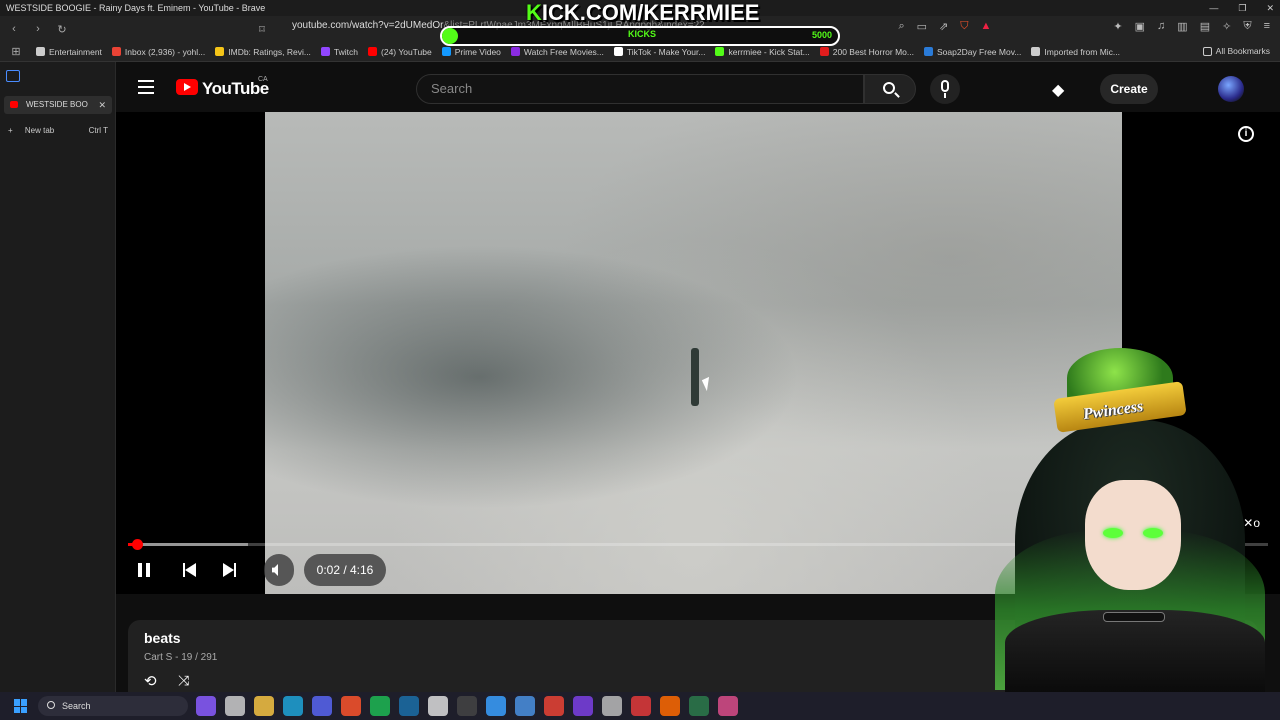 The image size is (1280, 720). I want to click on vtuber-eye-left, so click(1113, 533).